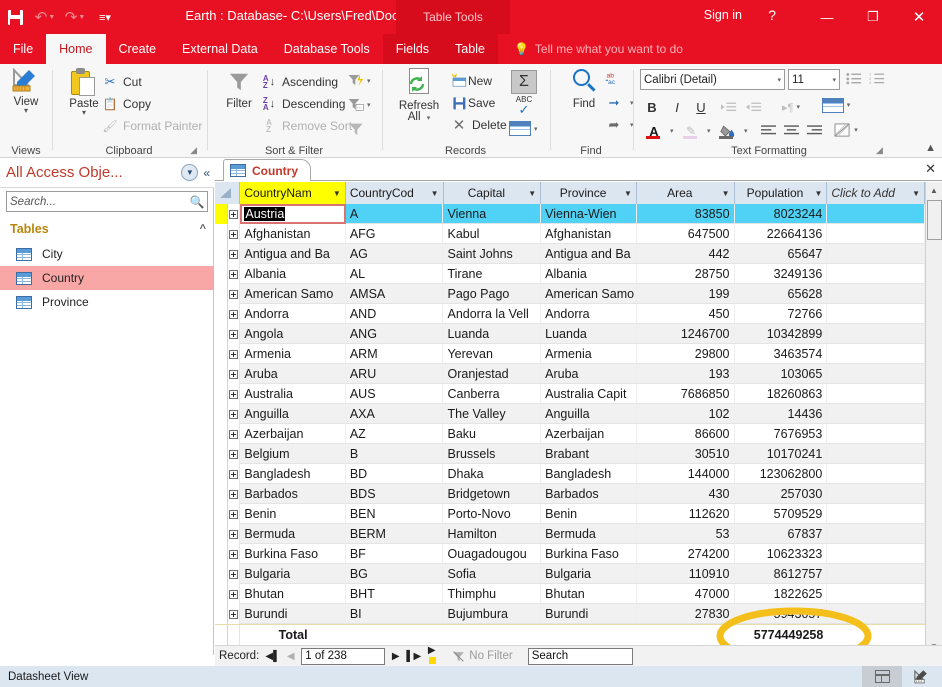  Describe the element at coordinates (395, 656) in the screenshot. I see `next-record-icon: ▶` at that location.